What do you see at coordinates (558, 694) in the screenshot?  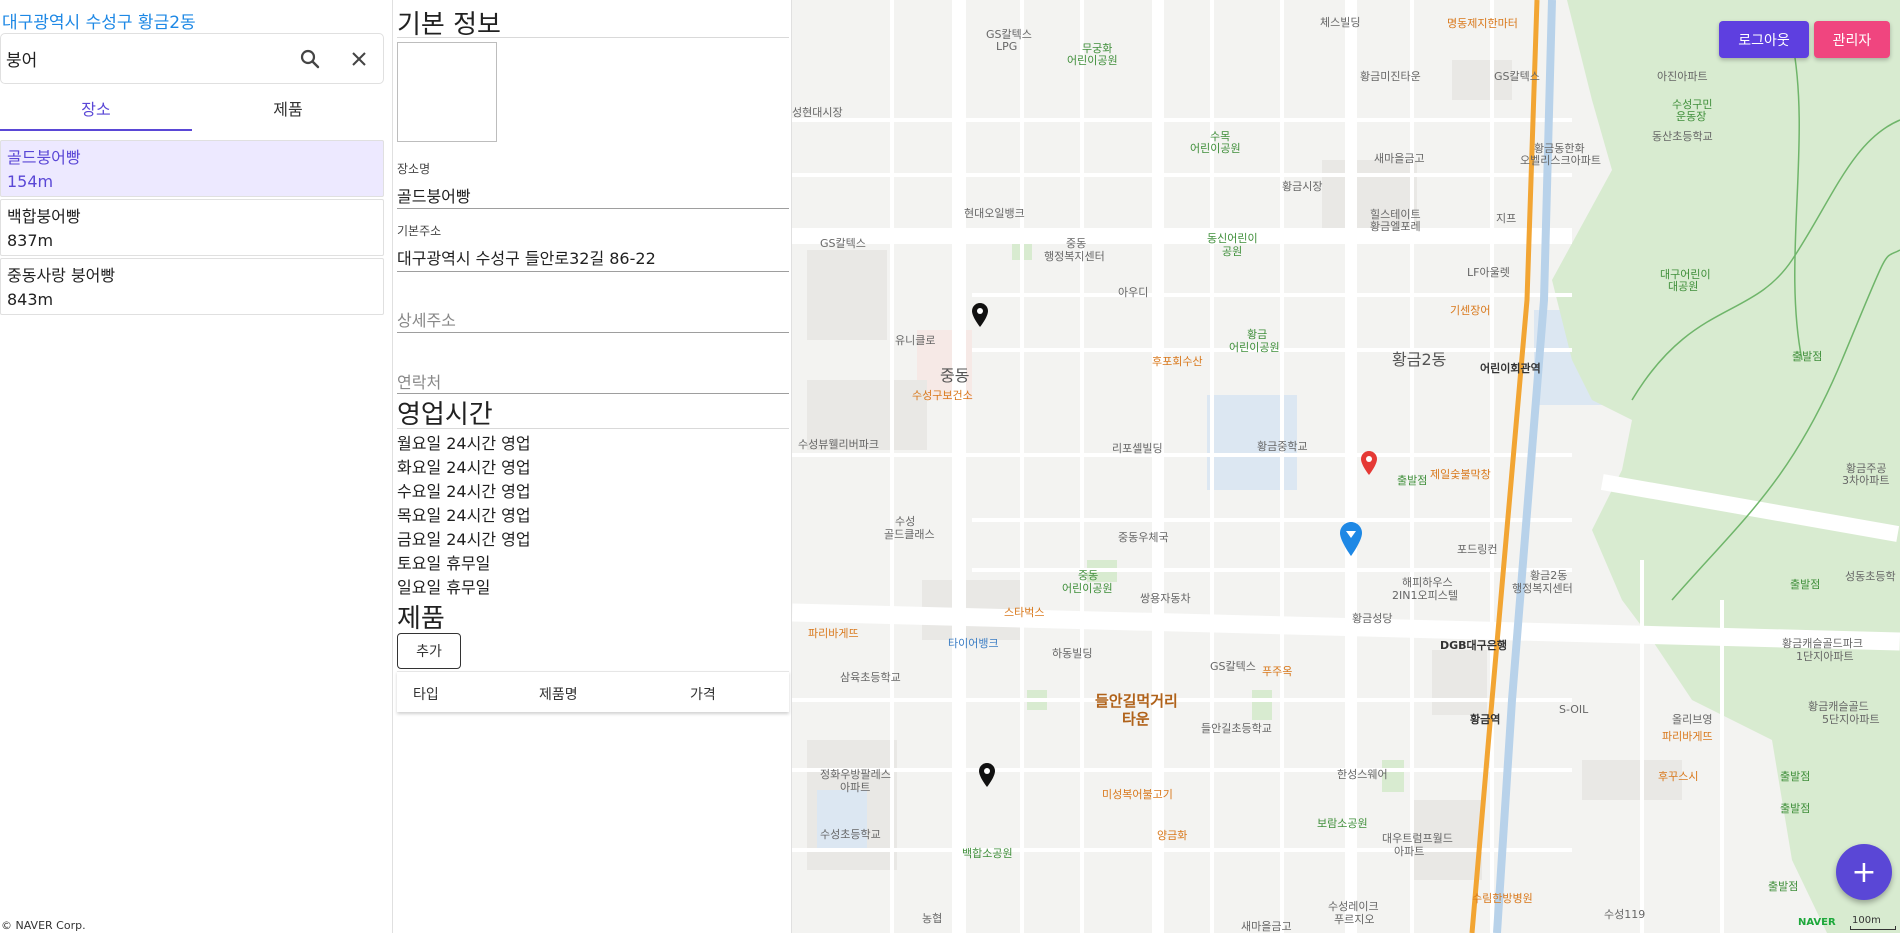 I see `column-product-name: 제품명` at bounding box center [558, 694].